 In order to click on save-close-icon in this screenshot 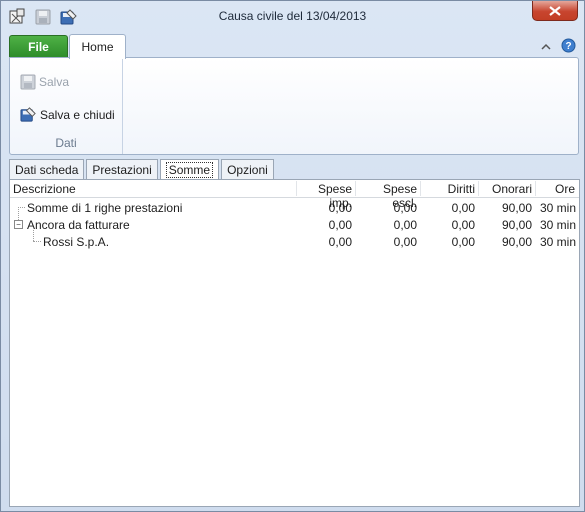, I will do `click(28, 114)`.